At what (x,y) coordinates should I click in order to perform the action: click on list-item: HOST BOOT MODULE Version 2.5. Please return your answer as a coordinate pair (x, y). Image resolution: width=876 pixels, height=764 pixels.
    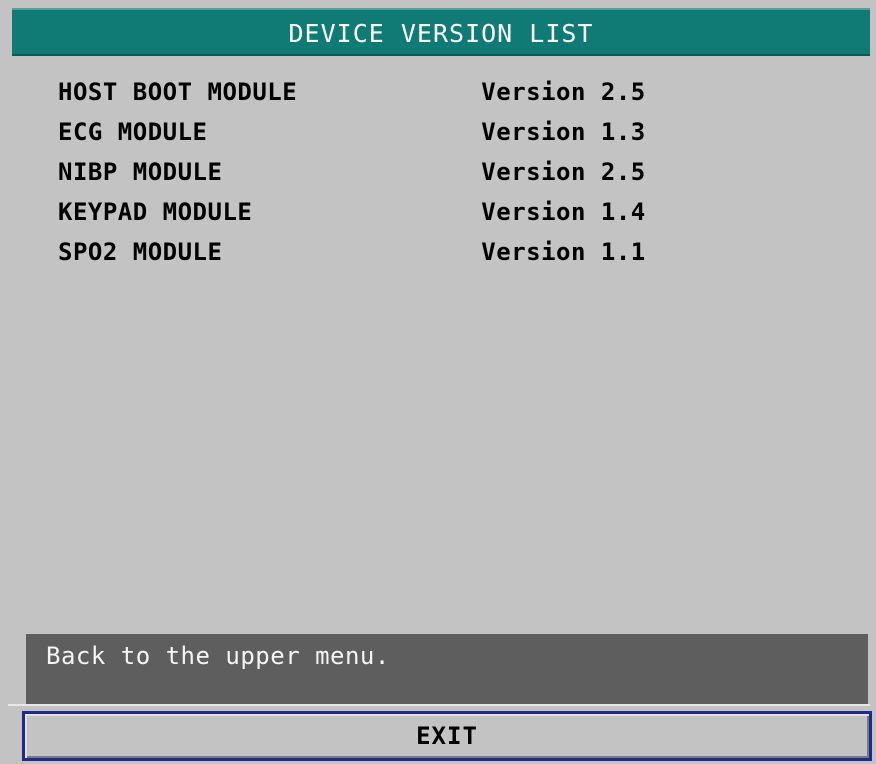
    Looking at the image, I should click on (418, 92).